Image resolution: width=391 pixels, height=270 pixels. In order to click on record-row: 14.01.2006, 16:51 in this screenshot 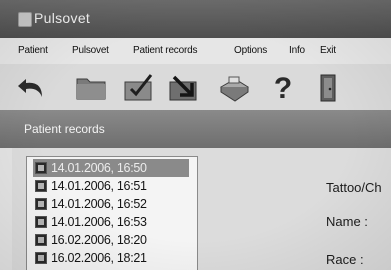, I will do `click(111, 186)`.